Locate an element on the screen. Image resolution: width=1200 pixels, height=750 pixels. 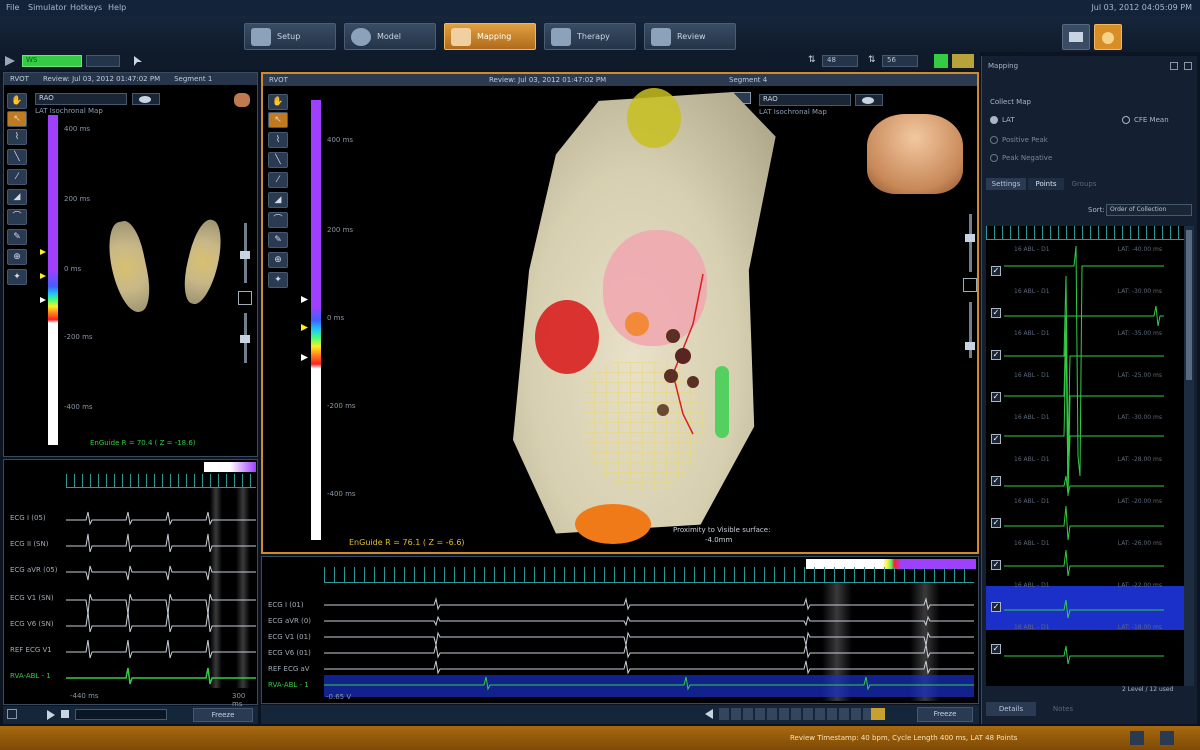
lat-region-yellow is located at coordinates (654, 118).